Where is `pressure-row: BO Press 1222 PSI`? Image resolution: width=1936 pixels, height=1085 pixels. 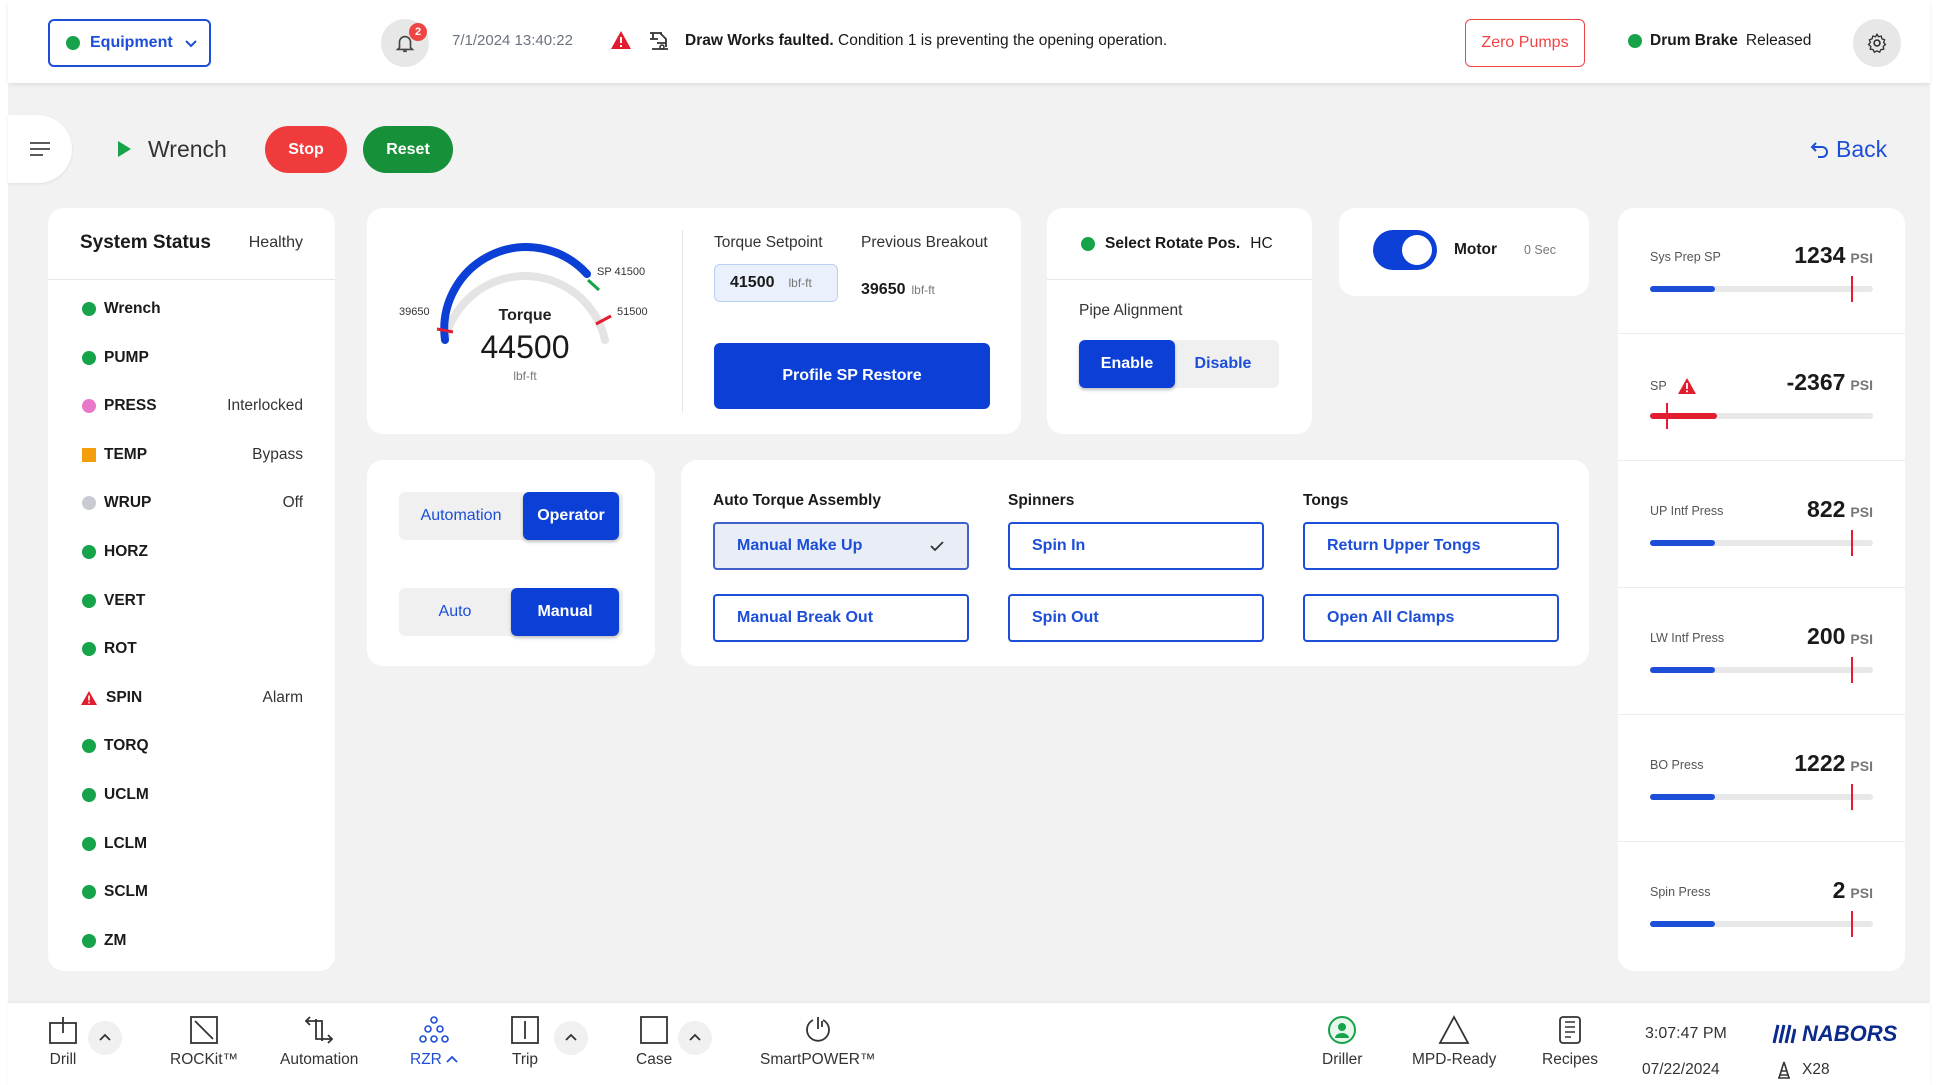
pressure-row: BO Press 1222 PSI is located at coordinates (1761, 779).